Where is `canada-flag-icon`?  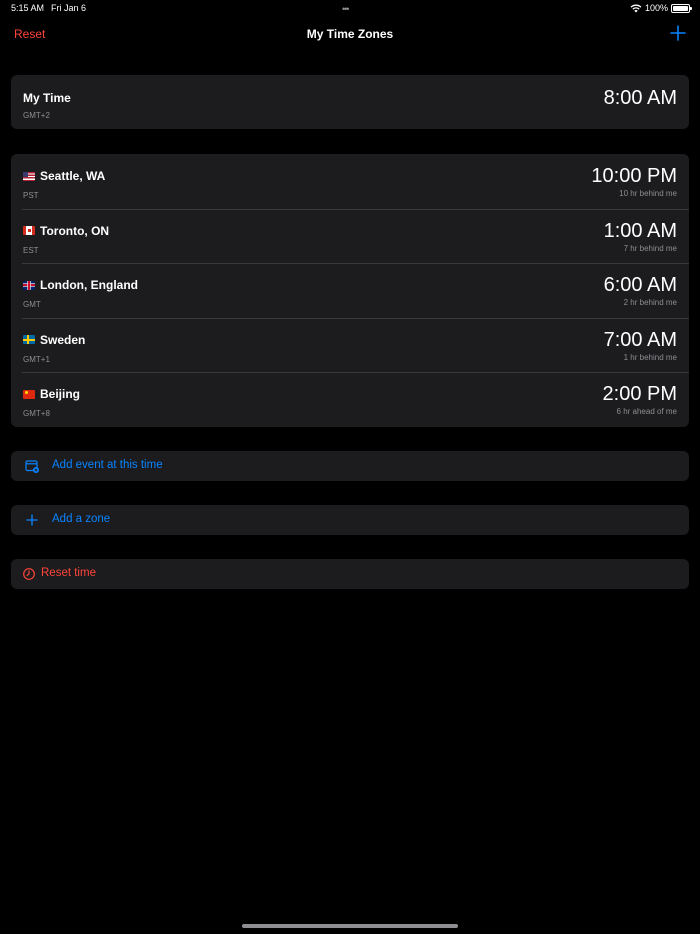 canada-flag-icon is located at coordinates (29, 231).